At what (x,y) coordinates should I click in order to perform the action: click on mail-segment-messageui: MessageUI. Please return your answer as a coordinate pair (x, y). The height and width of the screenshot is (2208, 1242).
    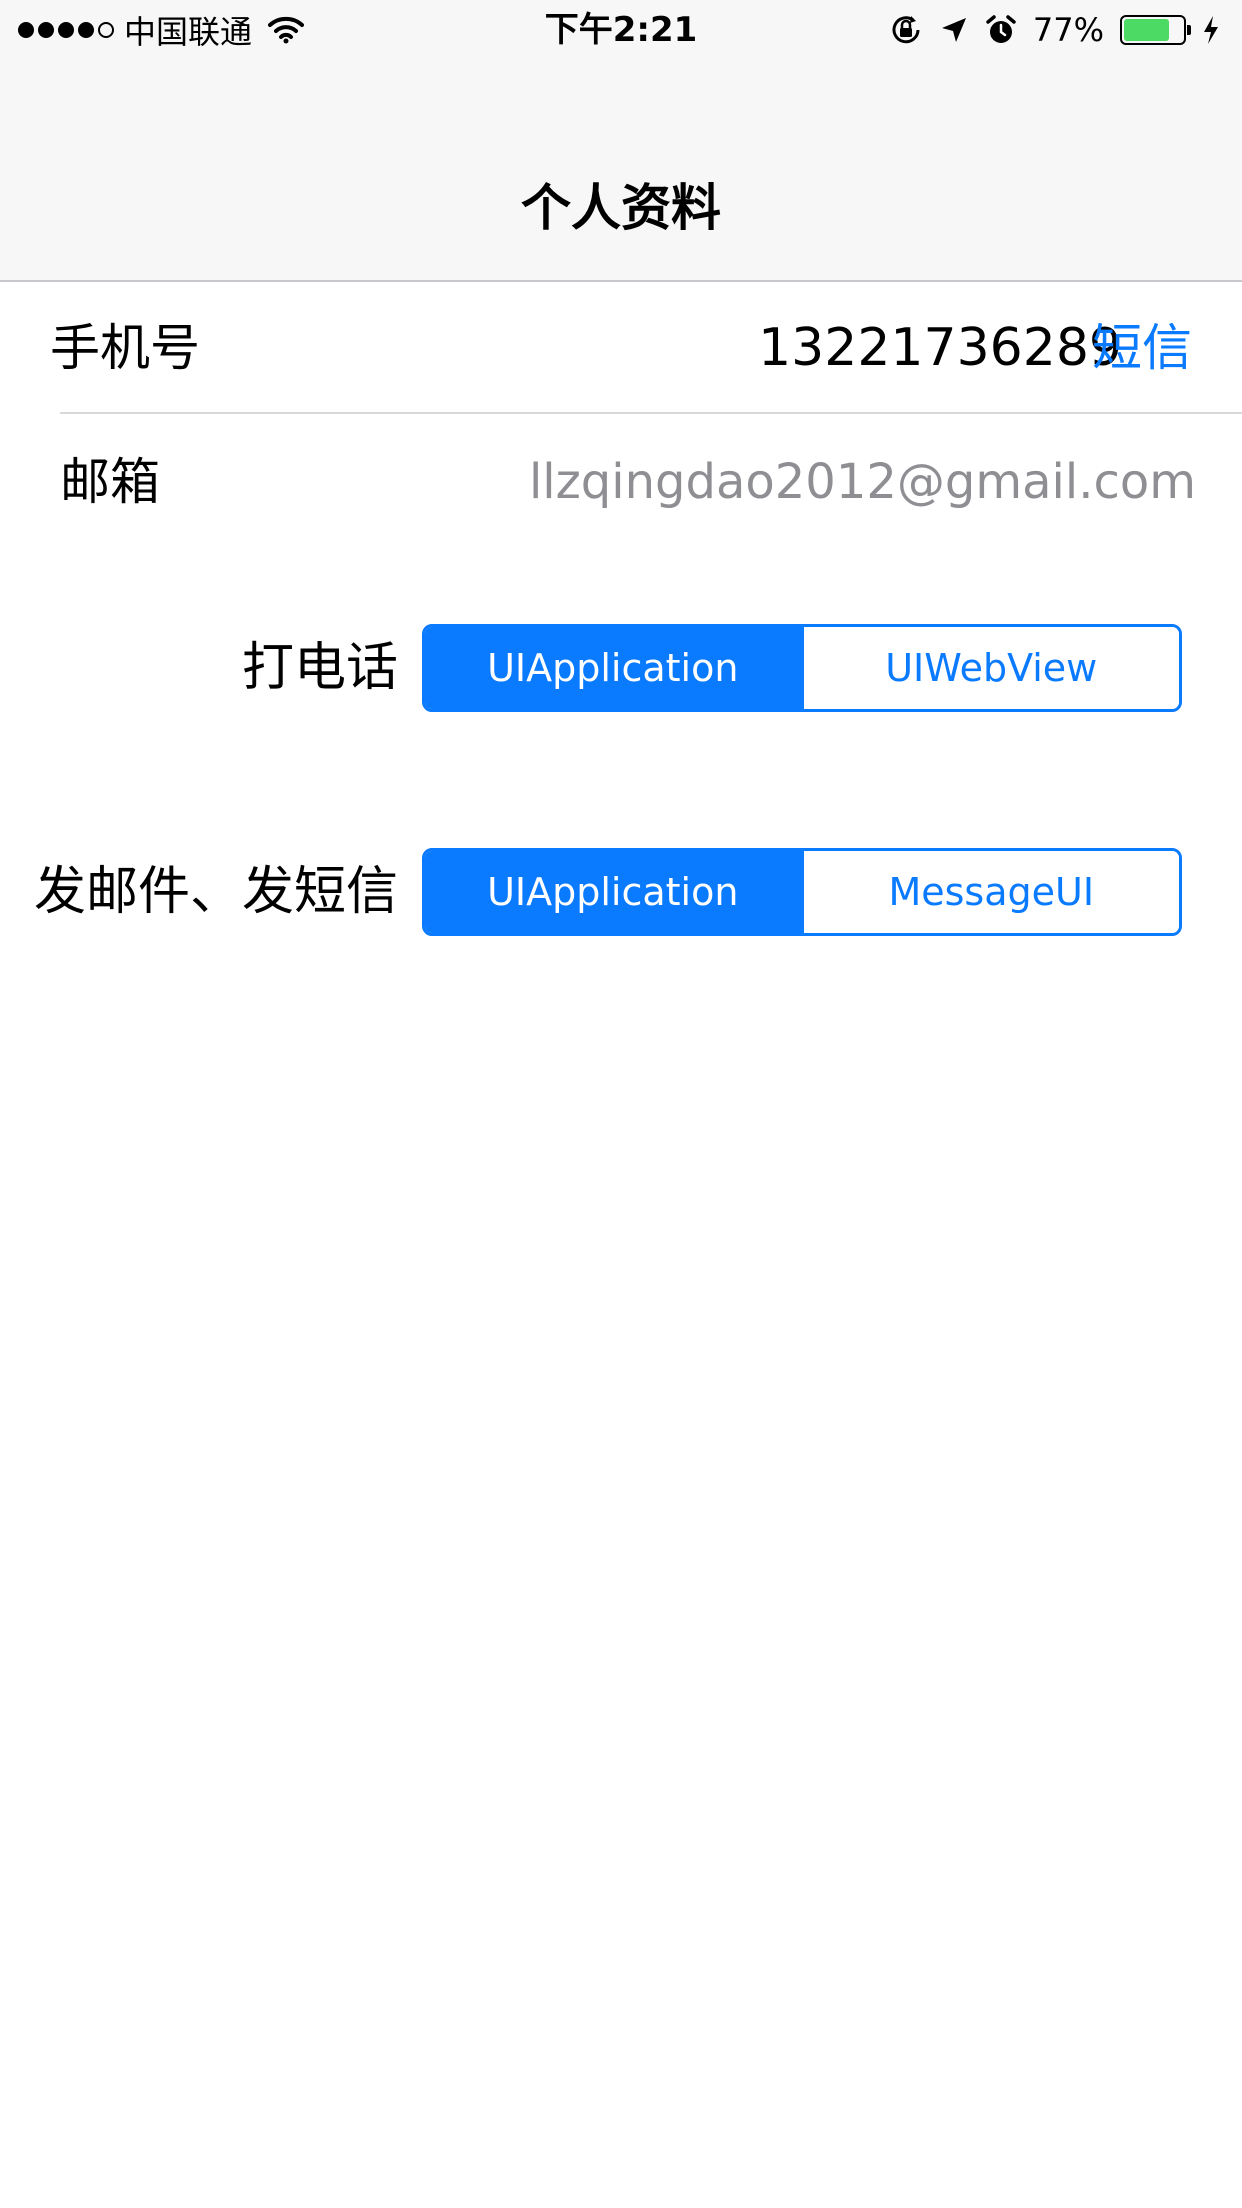
    Looking at the image, I should click on (989, 892).